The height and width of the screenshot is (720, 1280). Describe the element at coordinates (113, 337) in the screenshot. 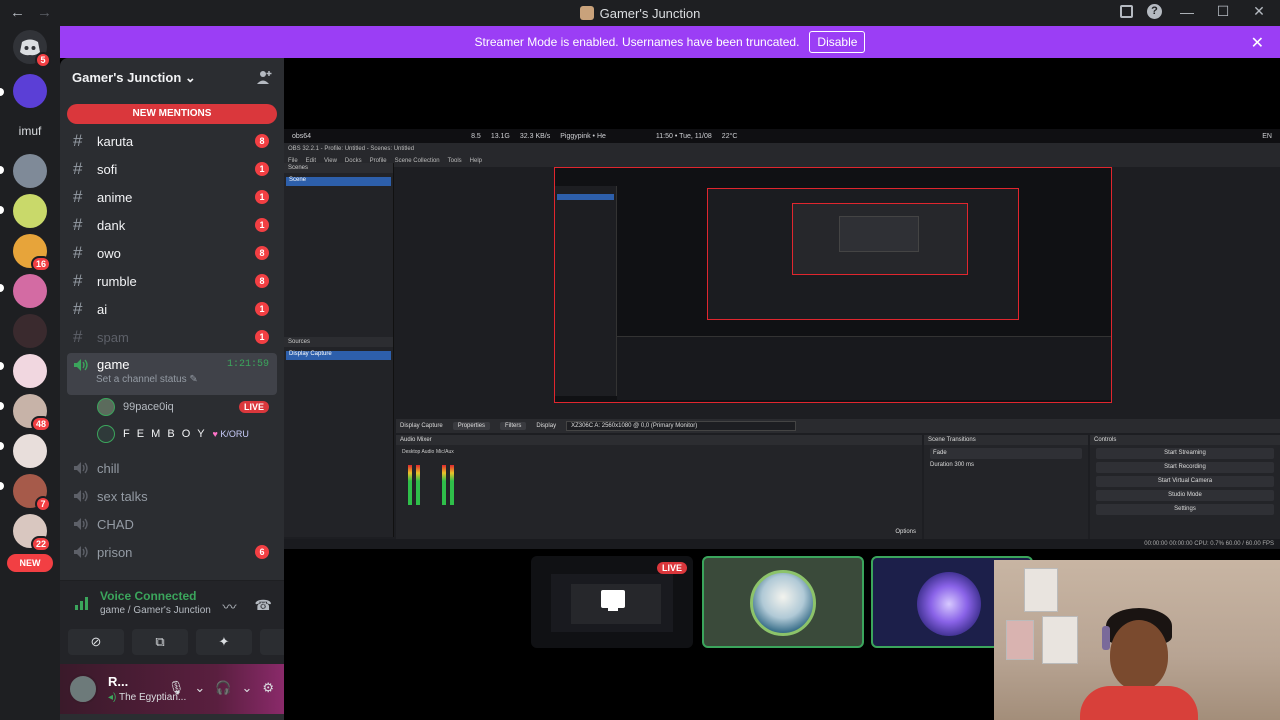

I see `channel-name: spam` at that location.